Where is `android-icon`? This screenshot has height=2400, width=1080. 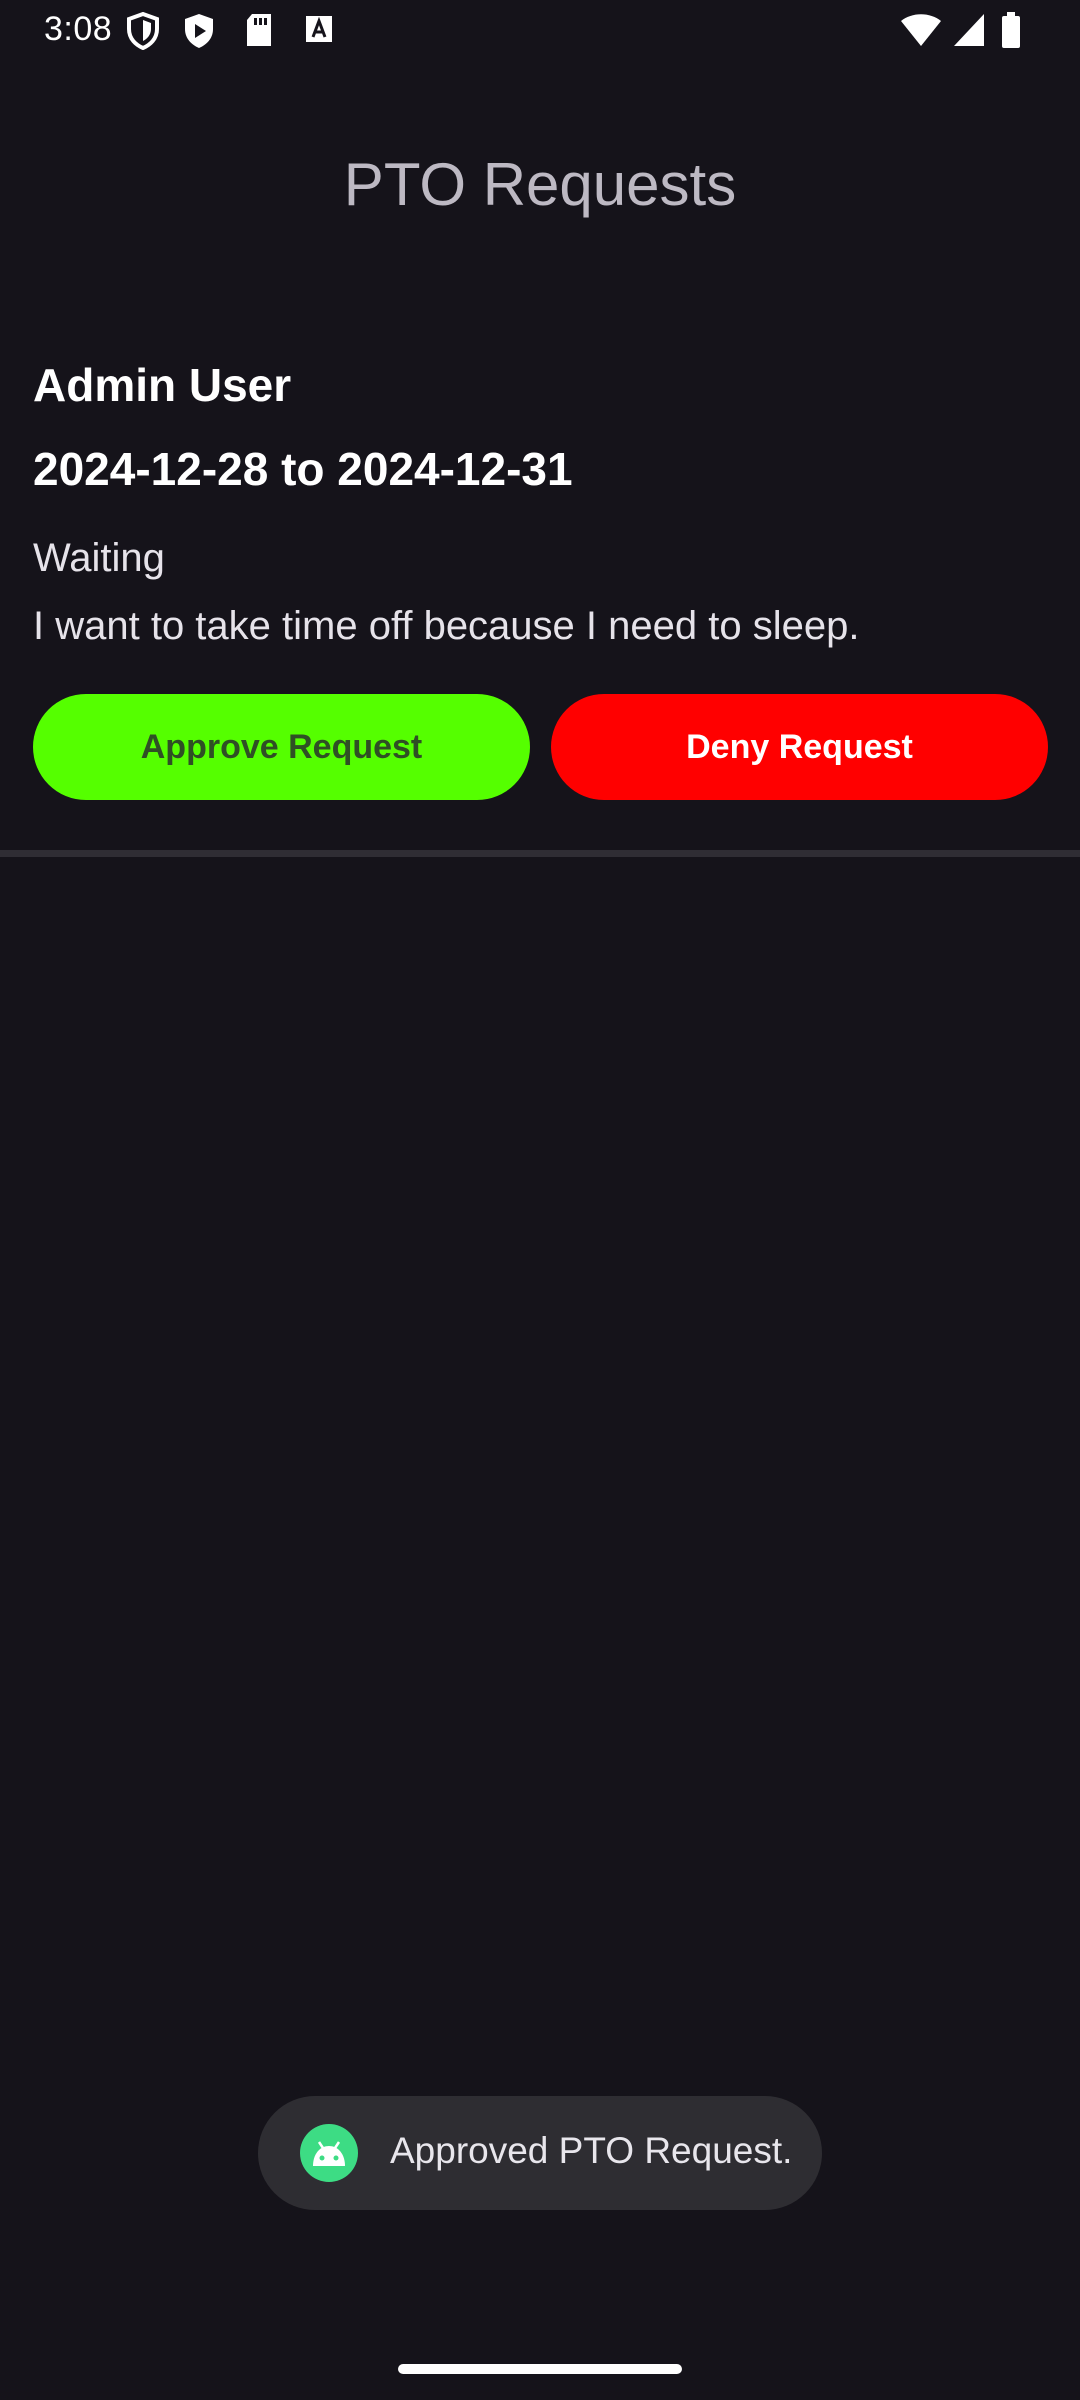
android-icon is located at coordinates (329, 2153).